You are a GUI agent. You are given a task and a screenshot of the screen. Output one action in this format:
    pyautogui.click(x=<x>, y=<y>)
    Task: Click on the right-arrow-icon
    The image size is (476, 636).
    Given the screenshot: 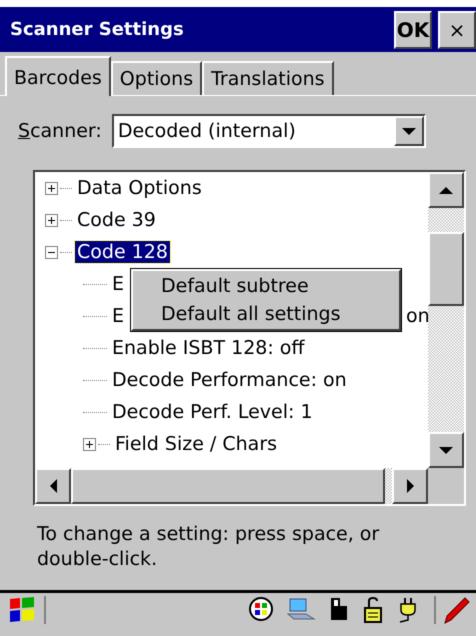 What is the action you would take?
    pyautogui.click(x=410, y=486)
    